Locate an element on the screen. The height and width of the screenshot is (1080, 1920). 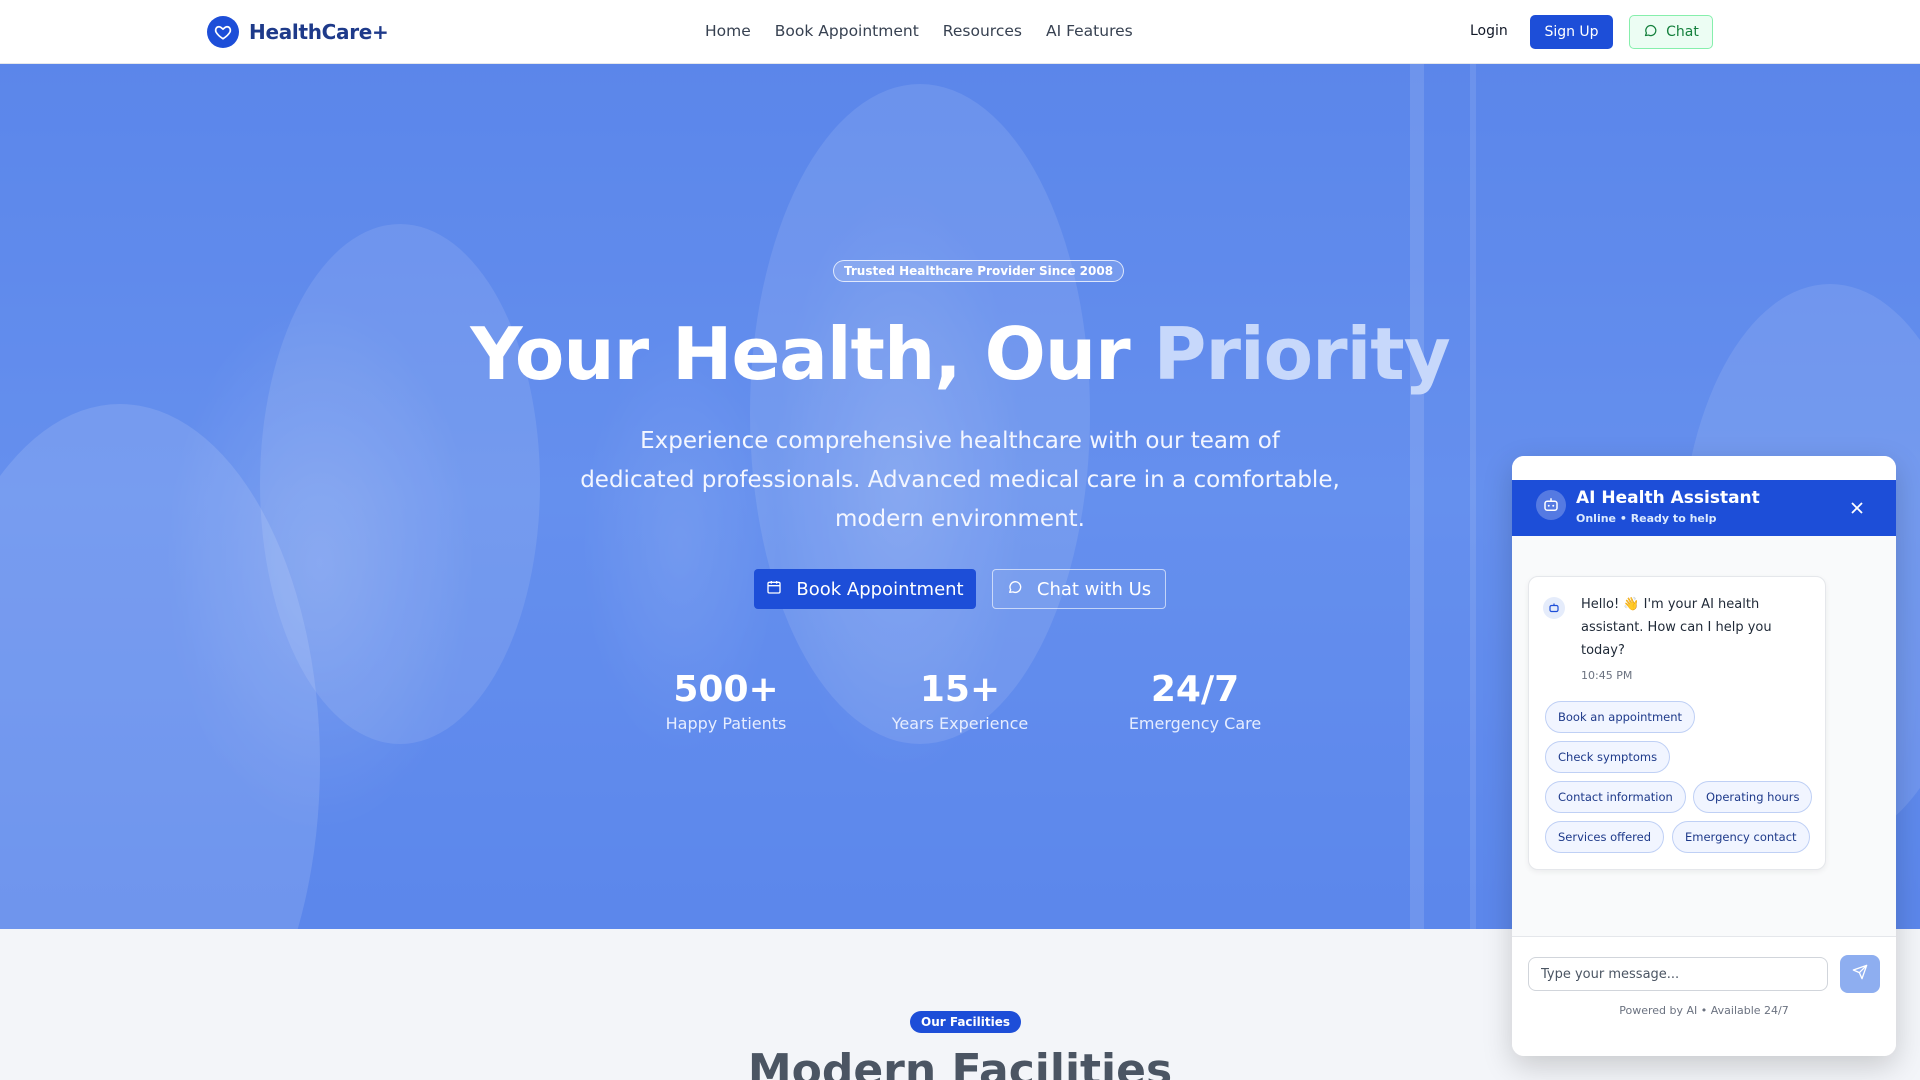
chat-footer: Powered by AI • Available 24/7 is located at coordinates (1704, 996).